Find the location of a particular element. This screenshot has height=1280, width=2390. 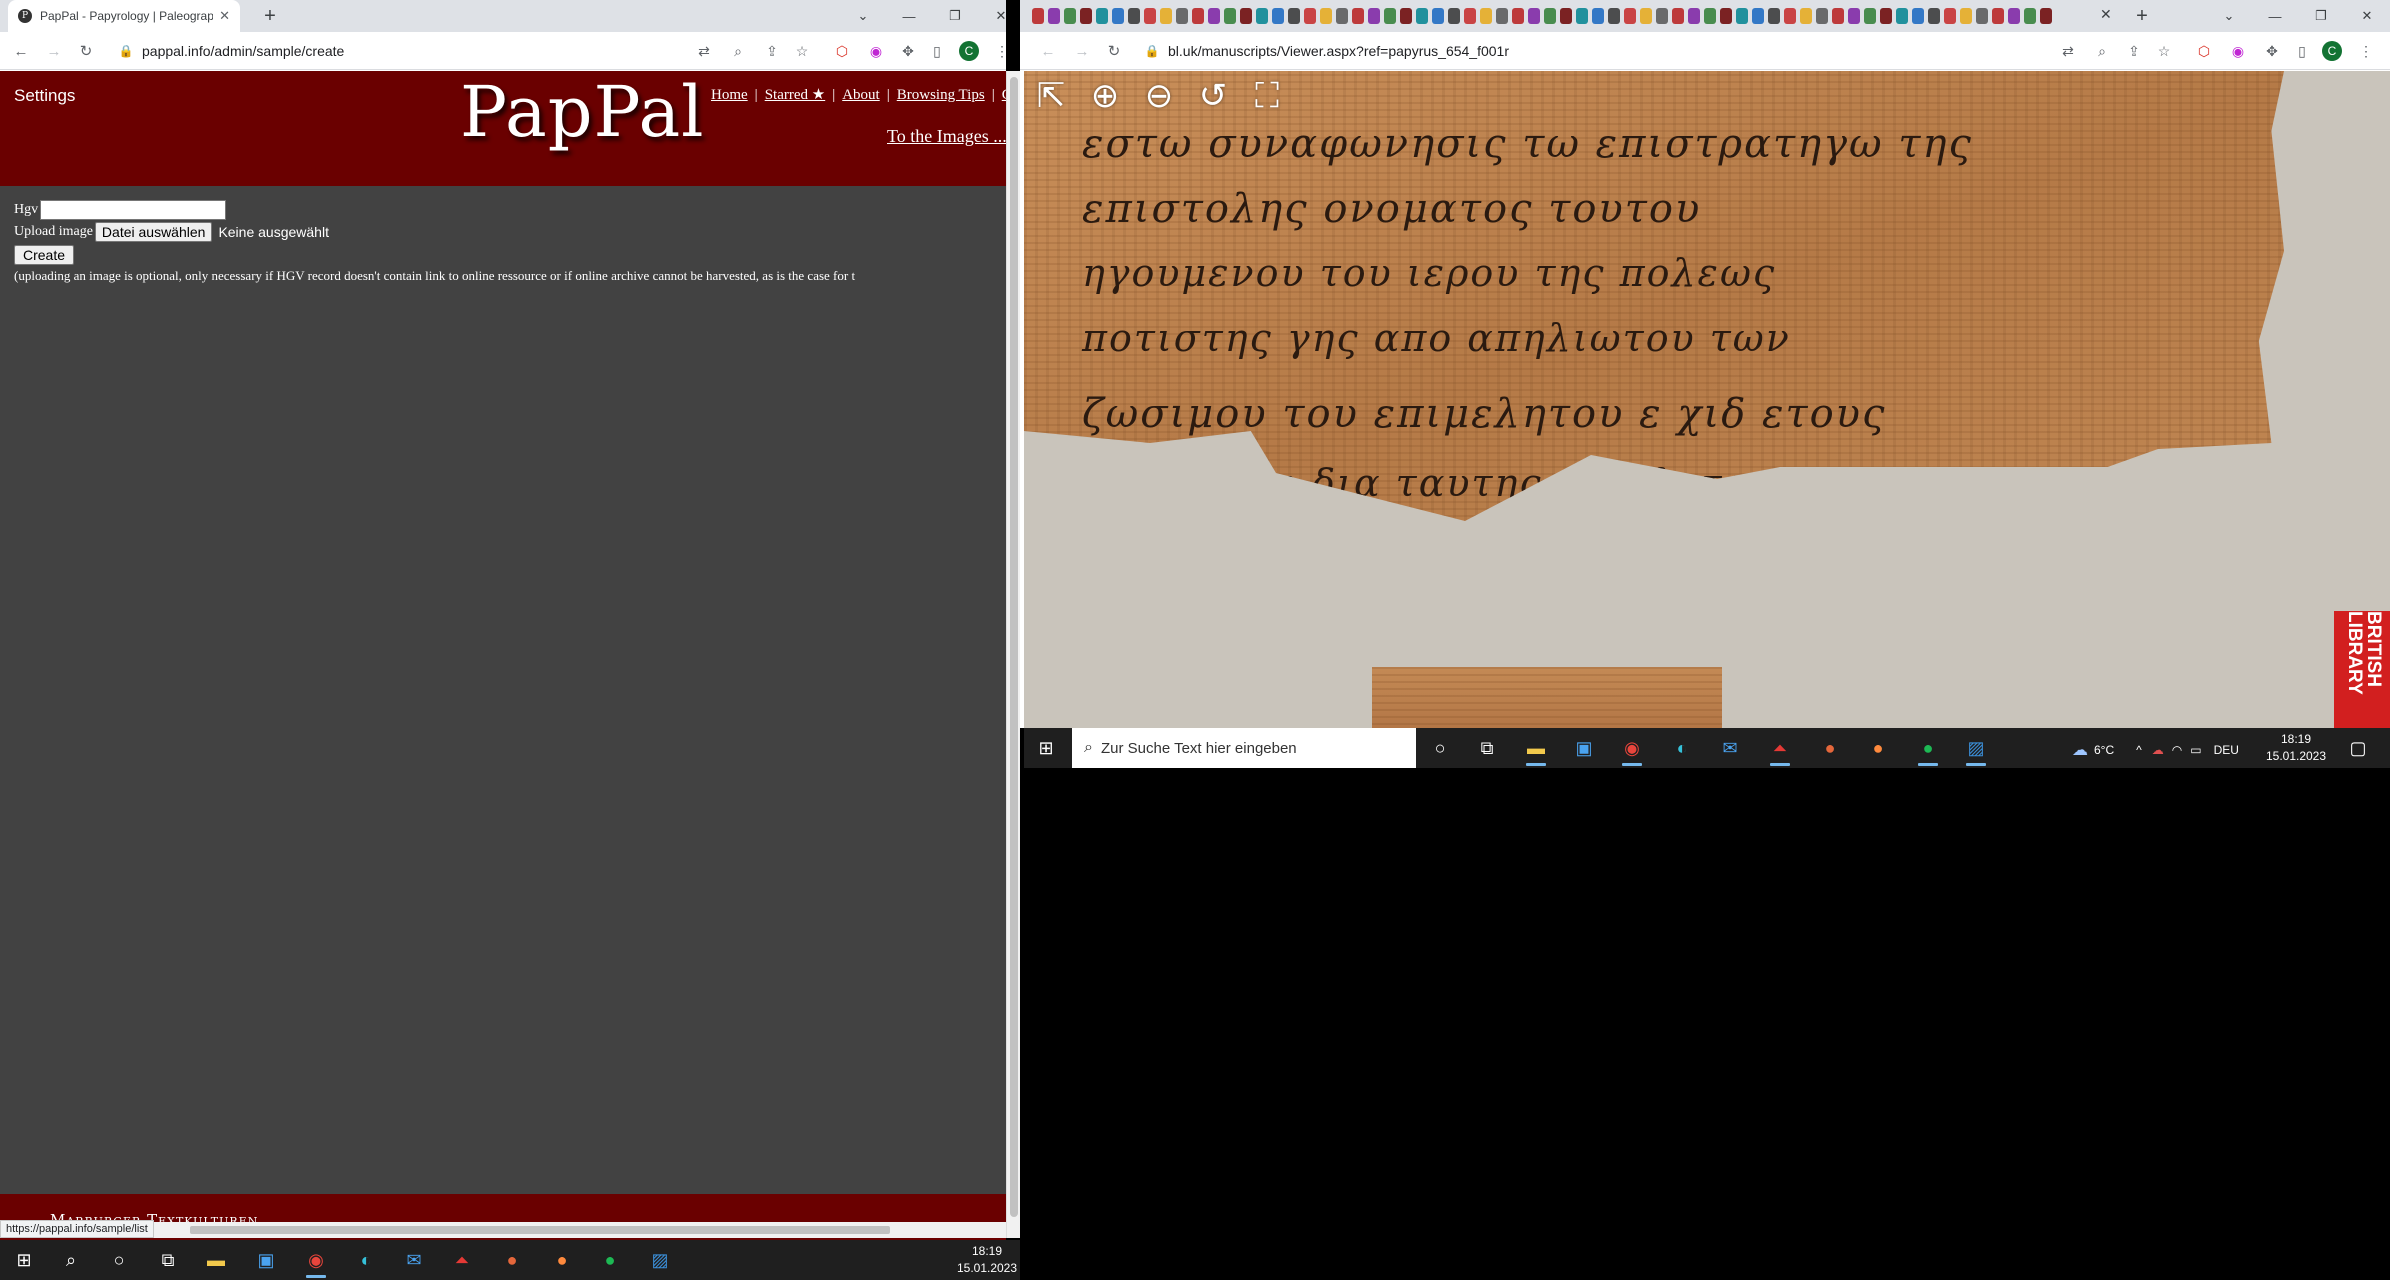

nav-about: About is located at coordinates (861, 95).